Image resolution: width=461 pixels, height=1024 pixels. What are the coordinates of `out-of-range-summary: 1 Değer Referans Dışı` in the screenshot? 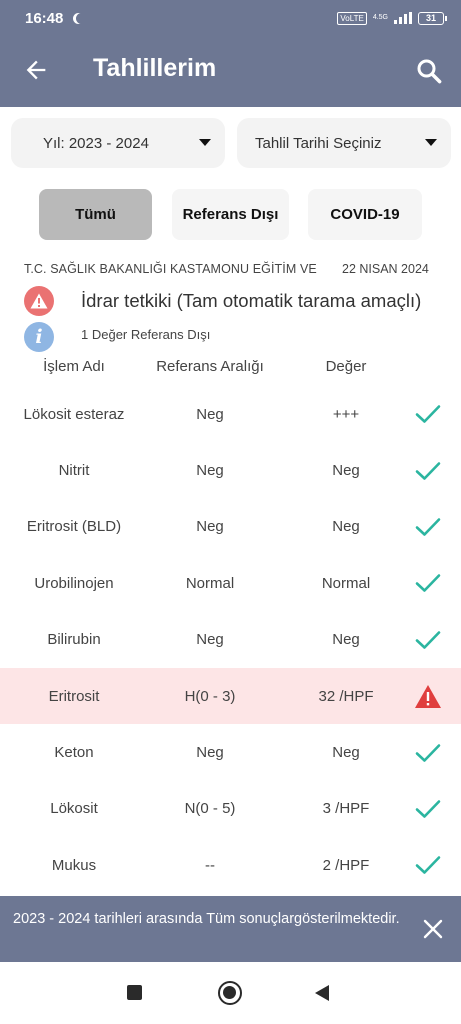 It's located at (146, 334).